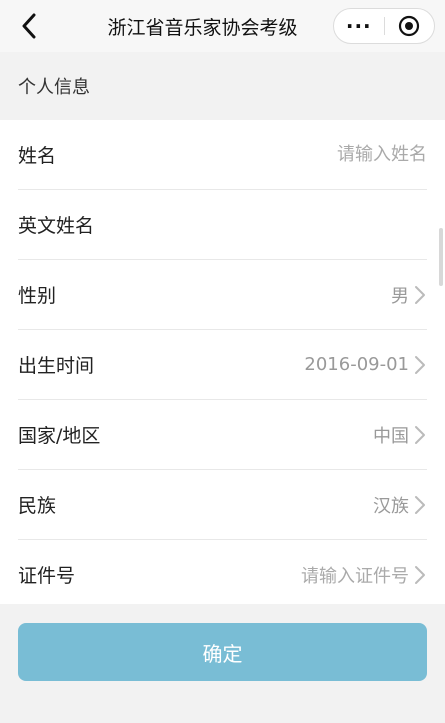  Describe the element at coordinates (222, 86) in the screenshot. I see `section-header: 个人信息` at that location.